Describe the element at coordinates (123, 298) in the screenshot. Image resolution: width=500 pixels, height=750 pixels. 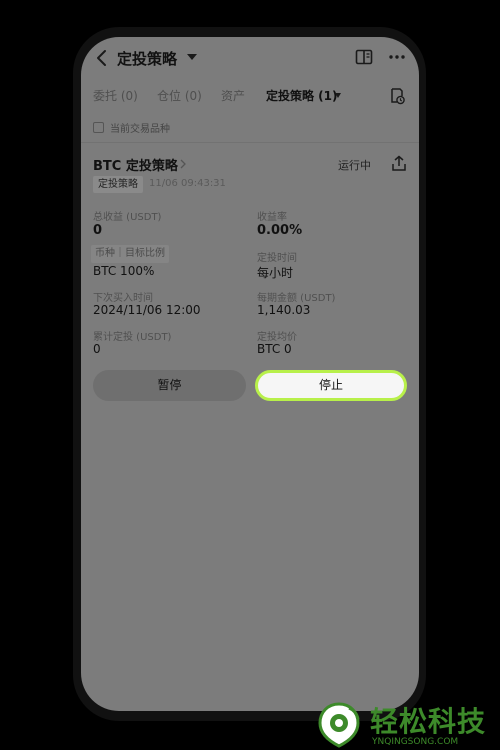
I see `next-buy-label: 下次买入时间` at that location.